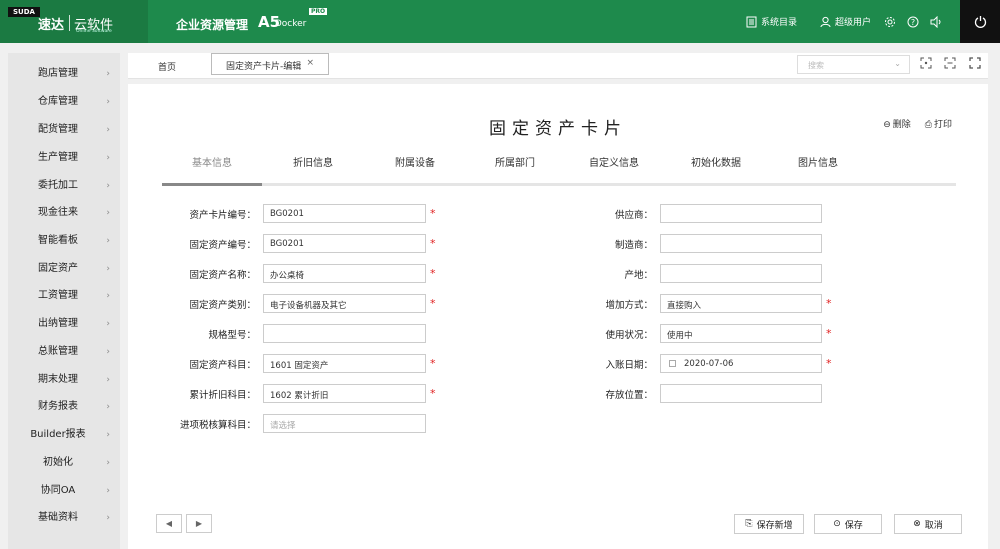  What do you see at coordinates (64, 324) in the screenshot?
I see `sidebar-item-cashier: 出纳管理 ›` at bounding box center [64, 324].